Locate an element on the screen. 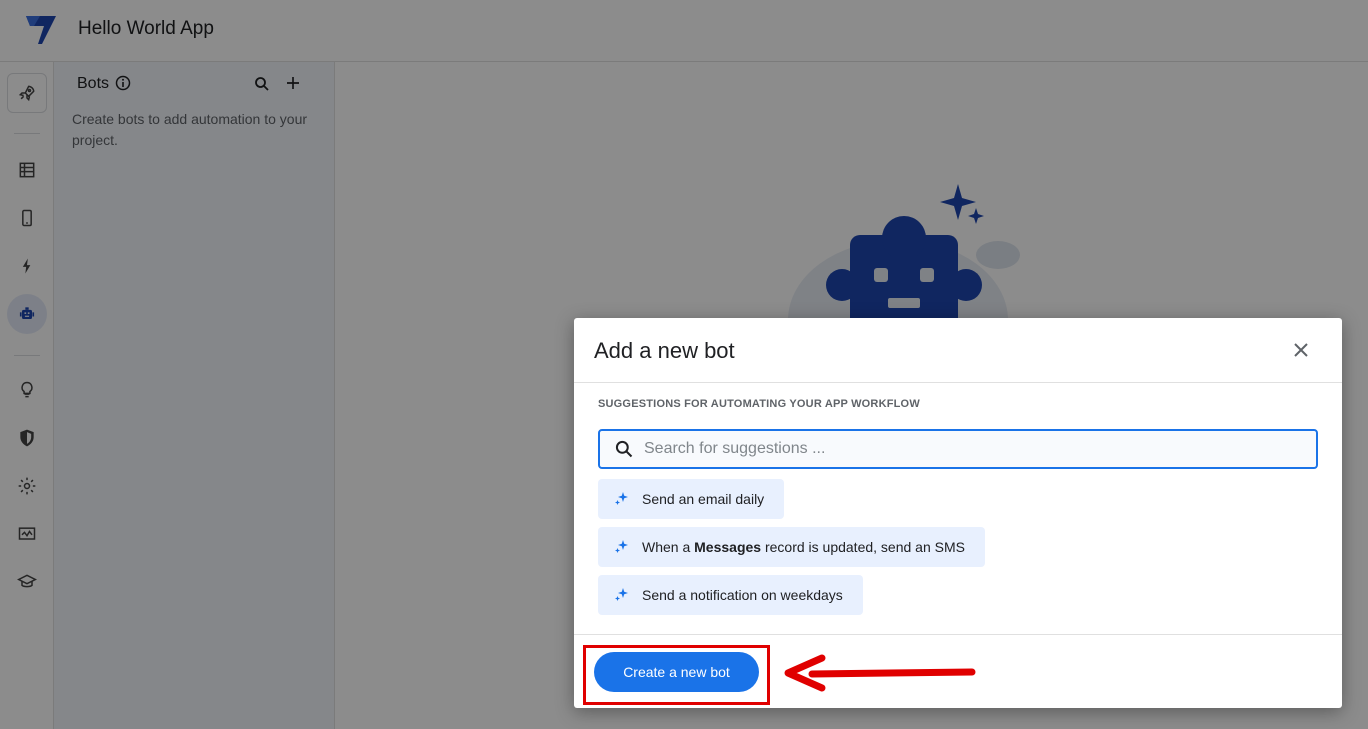 This screenshot has width=1368, height=729. search-icon is located at coordinates (624, 449).